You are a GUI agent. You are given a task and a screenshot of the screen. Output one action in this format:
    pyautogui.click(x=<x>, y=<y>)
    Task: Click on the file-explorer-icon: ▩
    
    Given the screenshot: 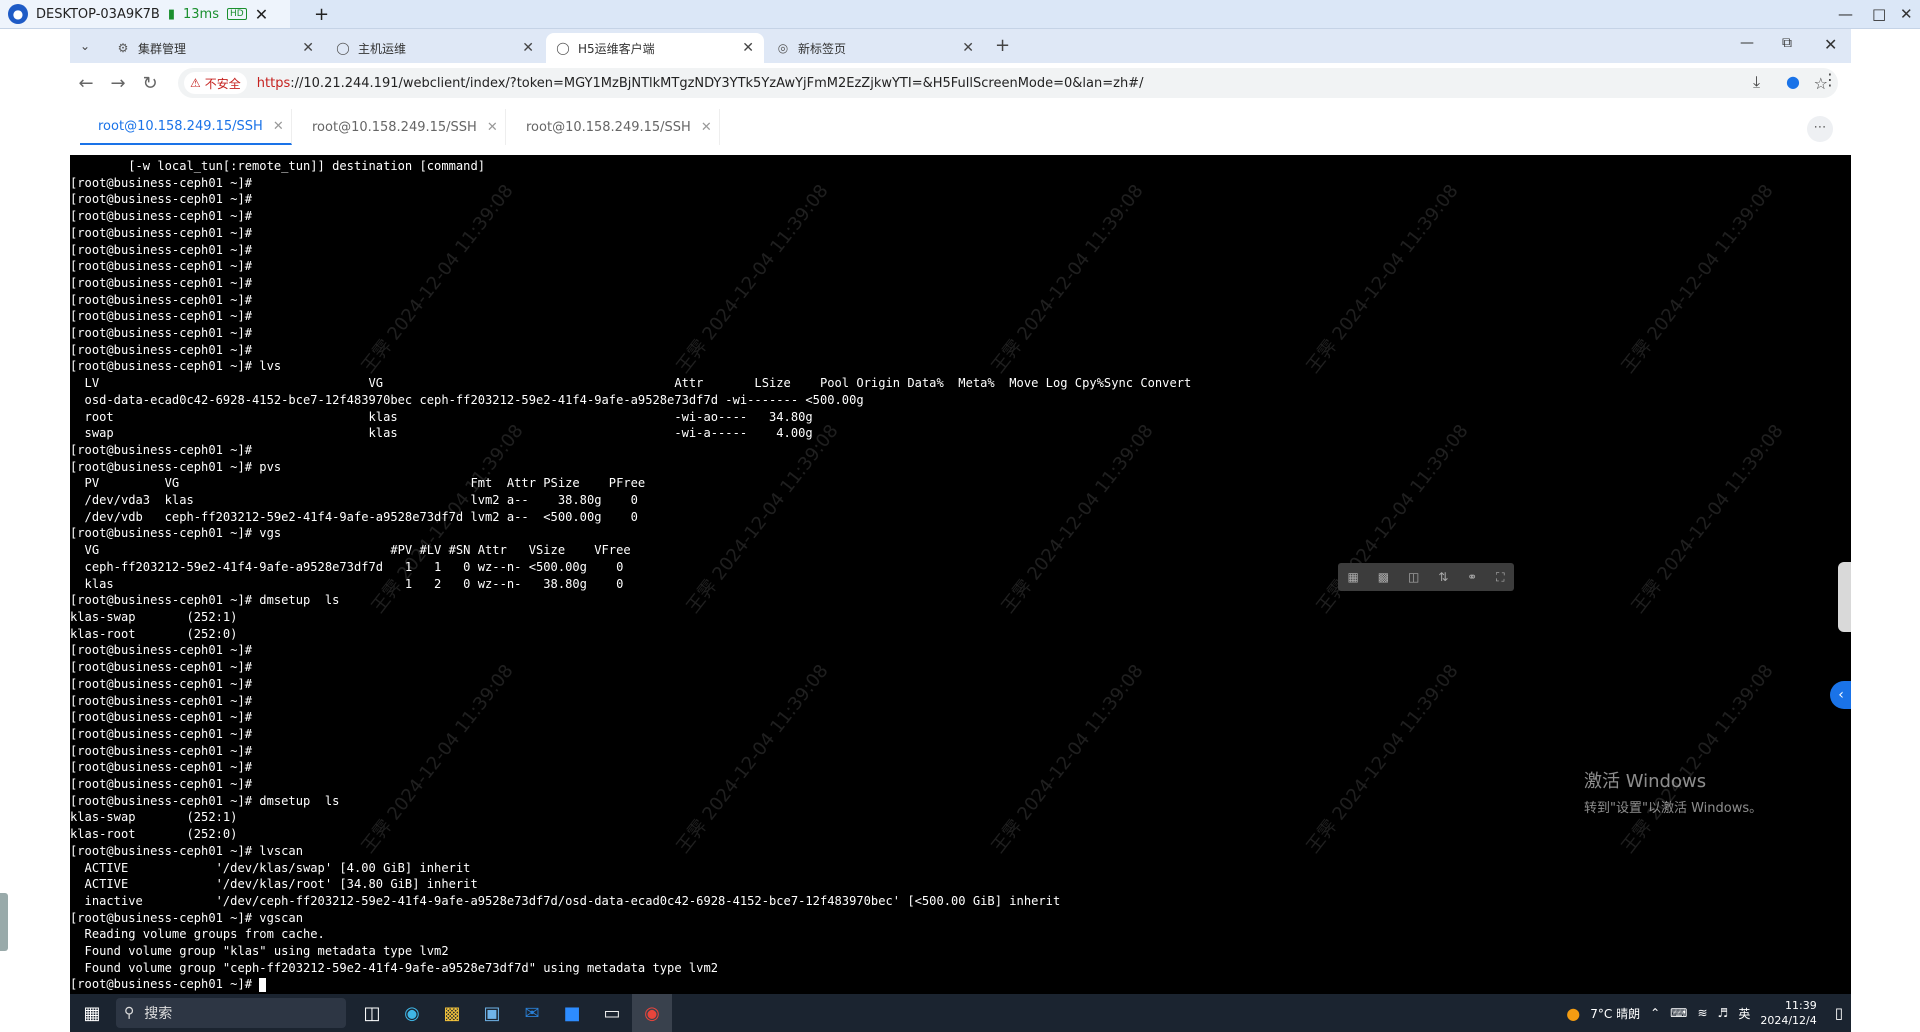 What is the action you would take?
    pyautogui.click(x=452, y=1013)
    